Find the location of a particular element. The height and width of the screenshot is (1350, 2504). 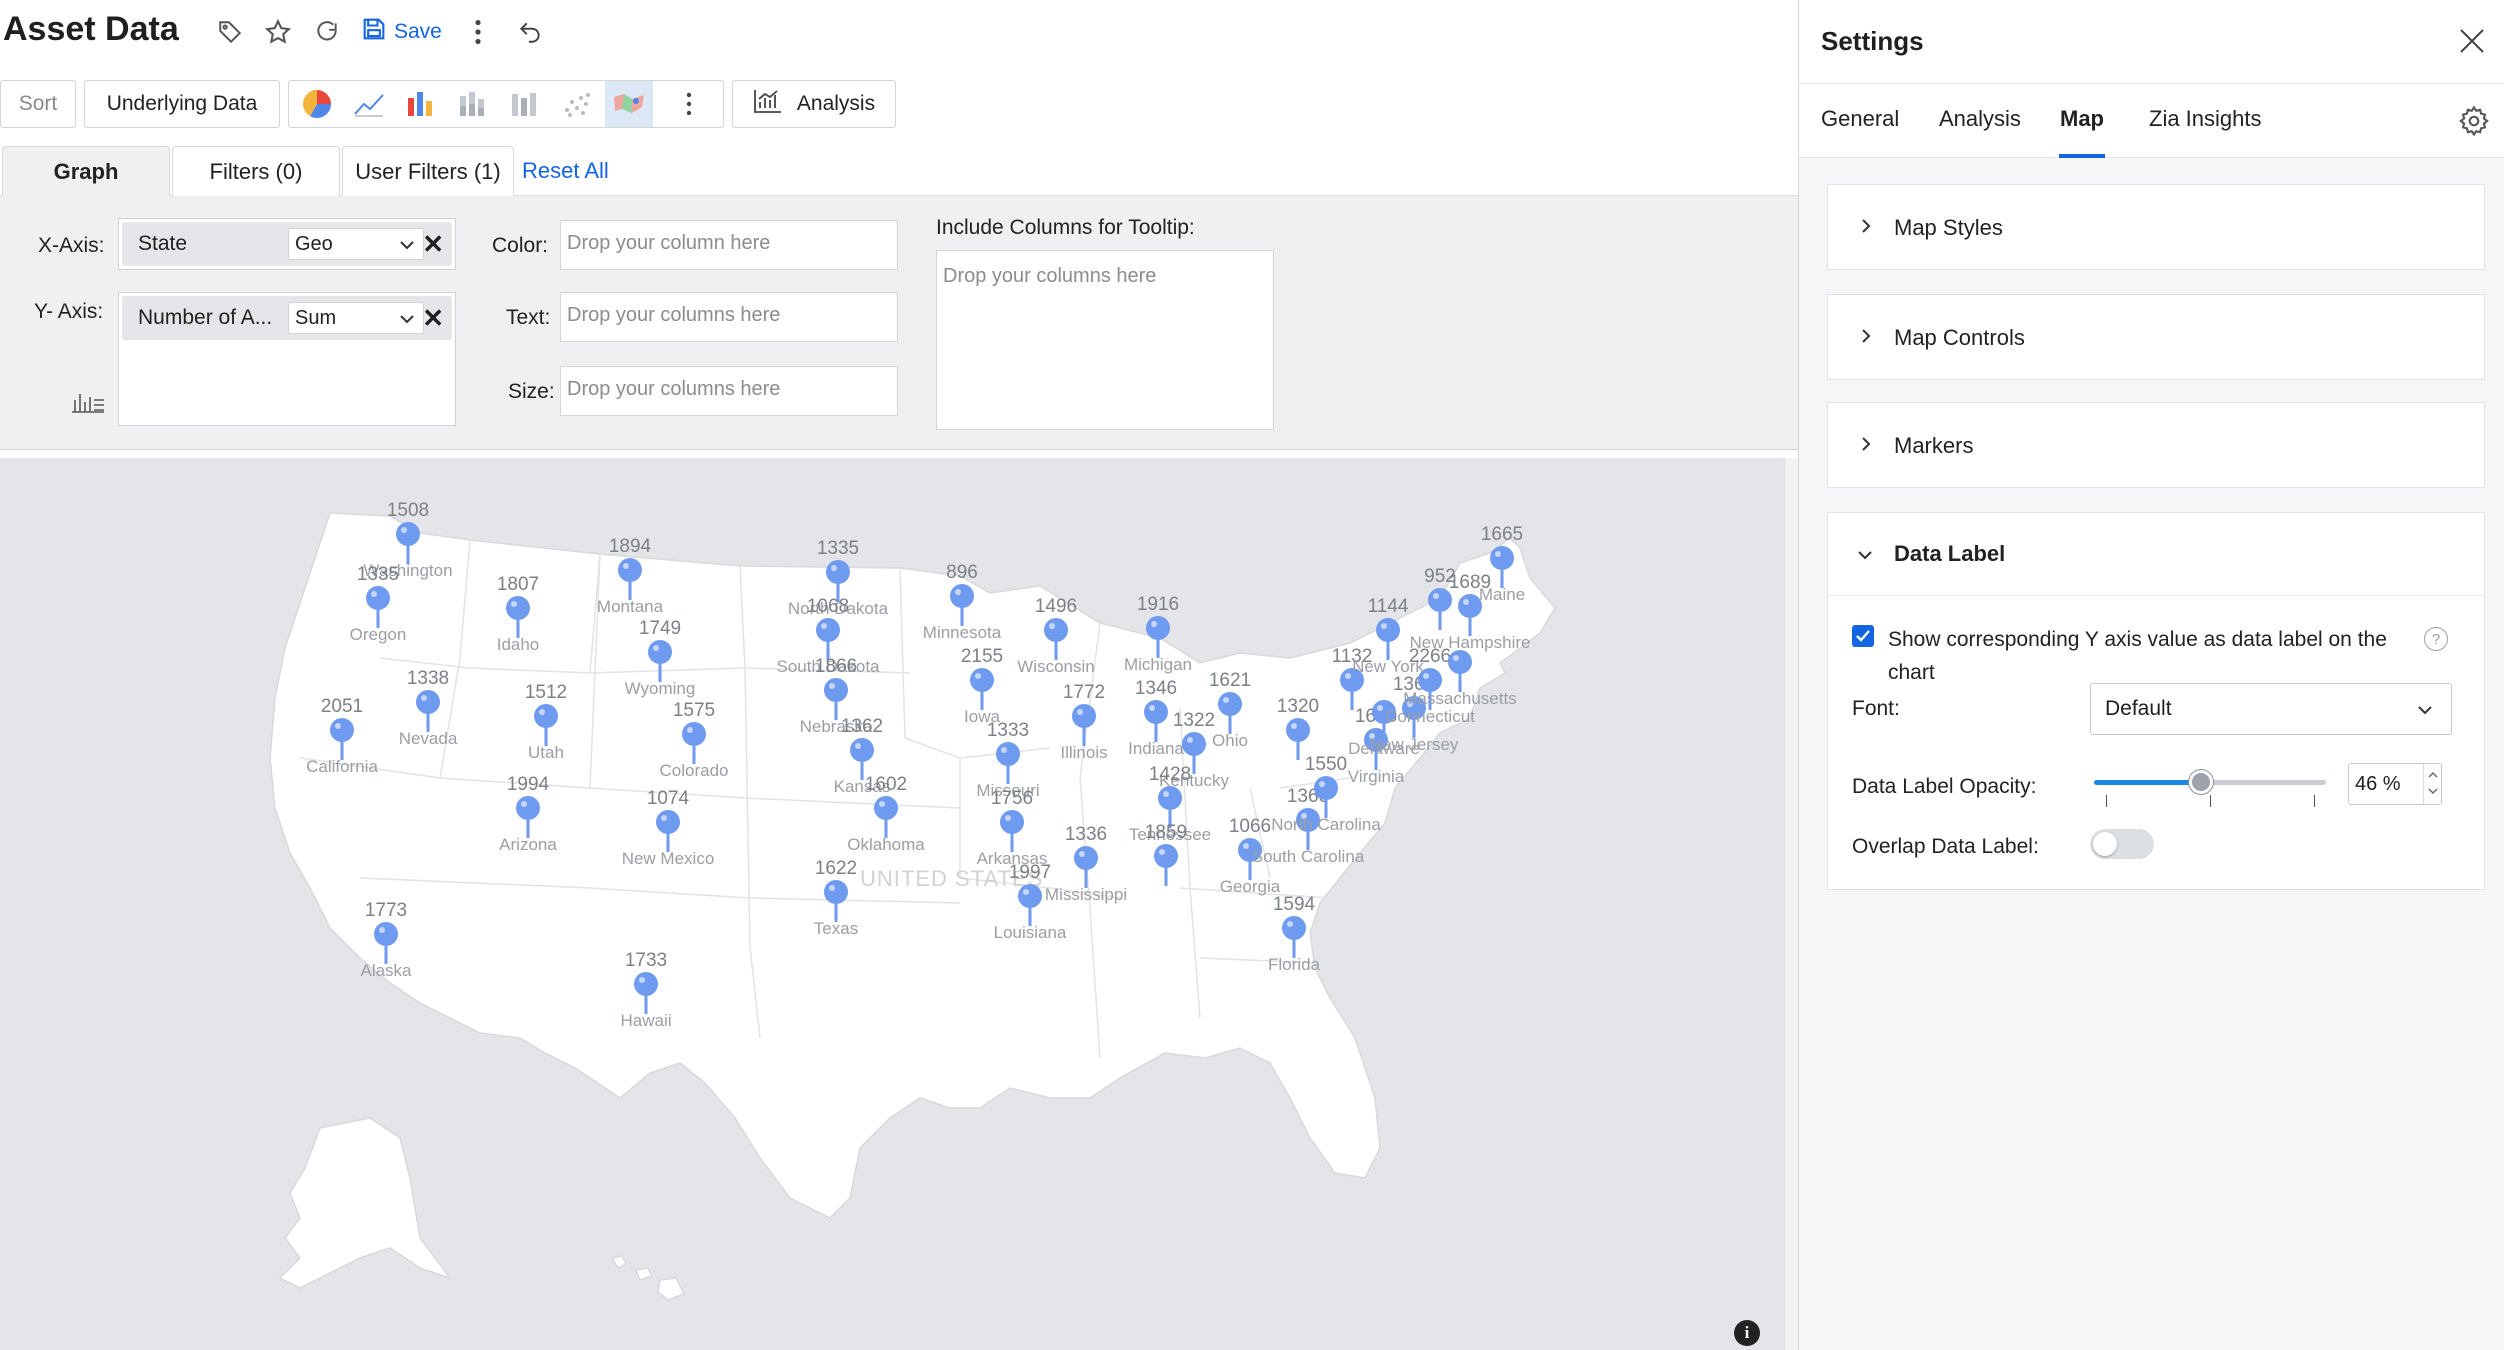

star-icon is located at coordinates (278, 32).